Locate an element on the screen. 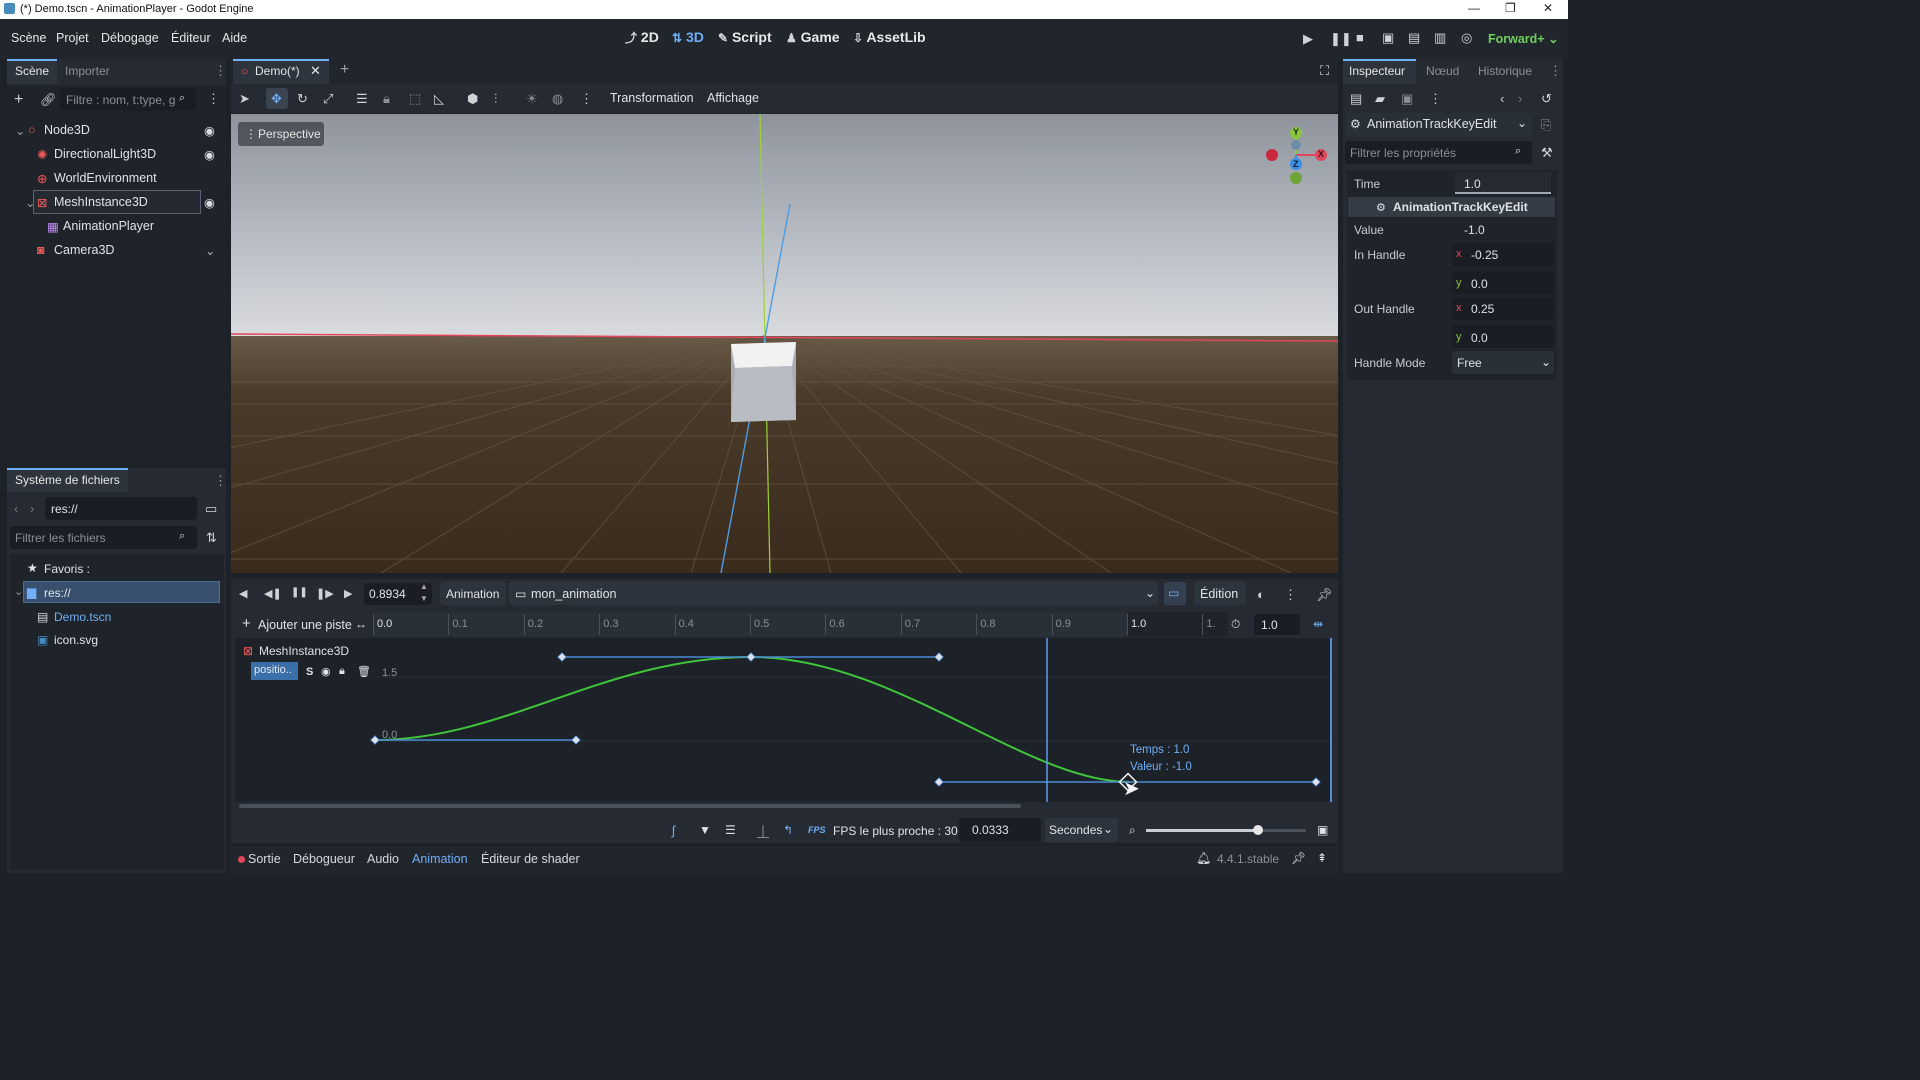 This screenshot has width=1920, height=1080. menu-scene: Scène is located at coordinates (28, 38).